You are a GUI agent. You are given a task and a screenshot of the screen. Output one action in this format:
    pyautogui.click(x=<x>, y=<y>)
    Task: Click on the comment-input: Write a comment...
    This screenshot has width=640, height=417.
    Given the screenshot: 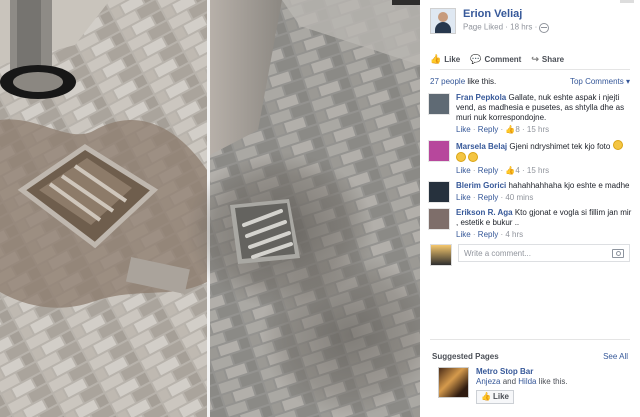 What is the action you would take?
    pyautogui.click(x=544, y=253)
    